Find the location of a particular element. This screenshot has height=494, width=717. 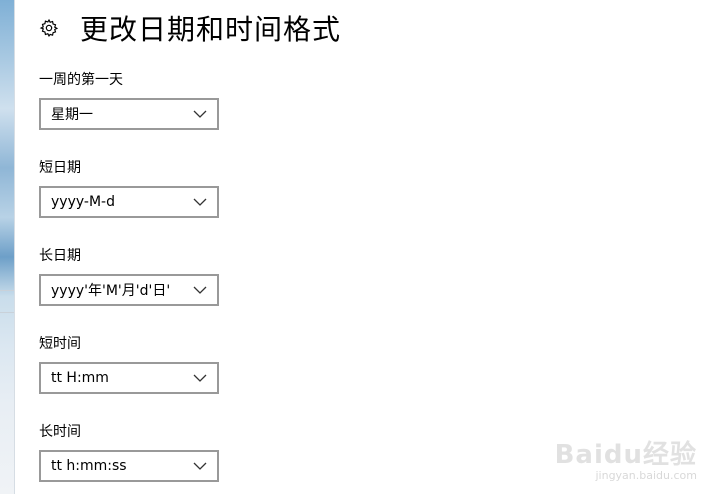

long-time-label: 长时间 is located at coordinates (60, 432).